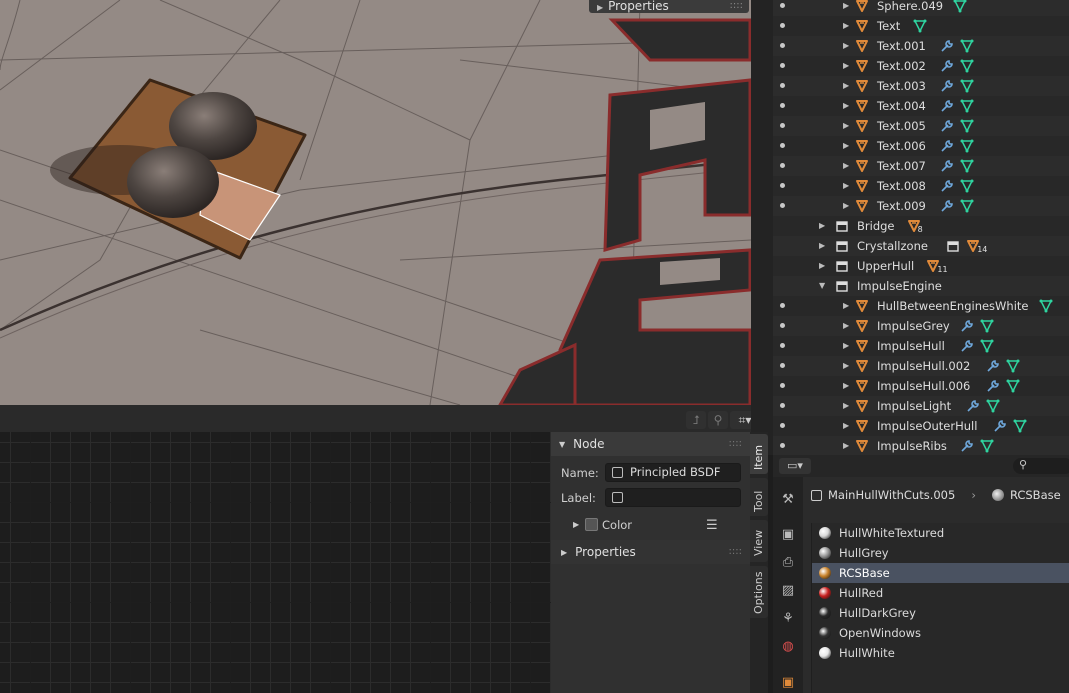 The image size is (1069, 693). Describe the element at coordinates (940, 613) in the screenshot. I see `material-slot: HullDarkGrey` at that location.